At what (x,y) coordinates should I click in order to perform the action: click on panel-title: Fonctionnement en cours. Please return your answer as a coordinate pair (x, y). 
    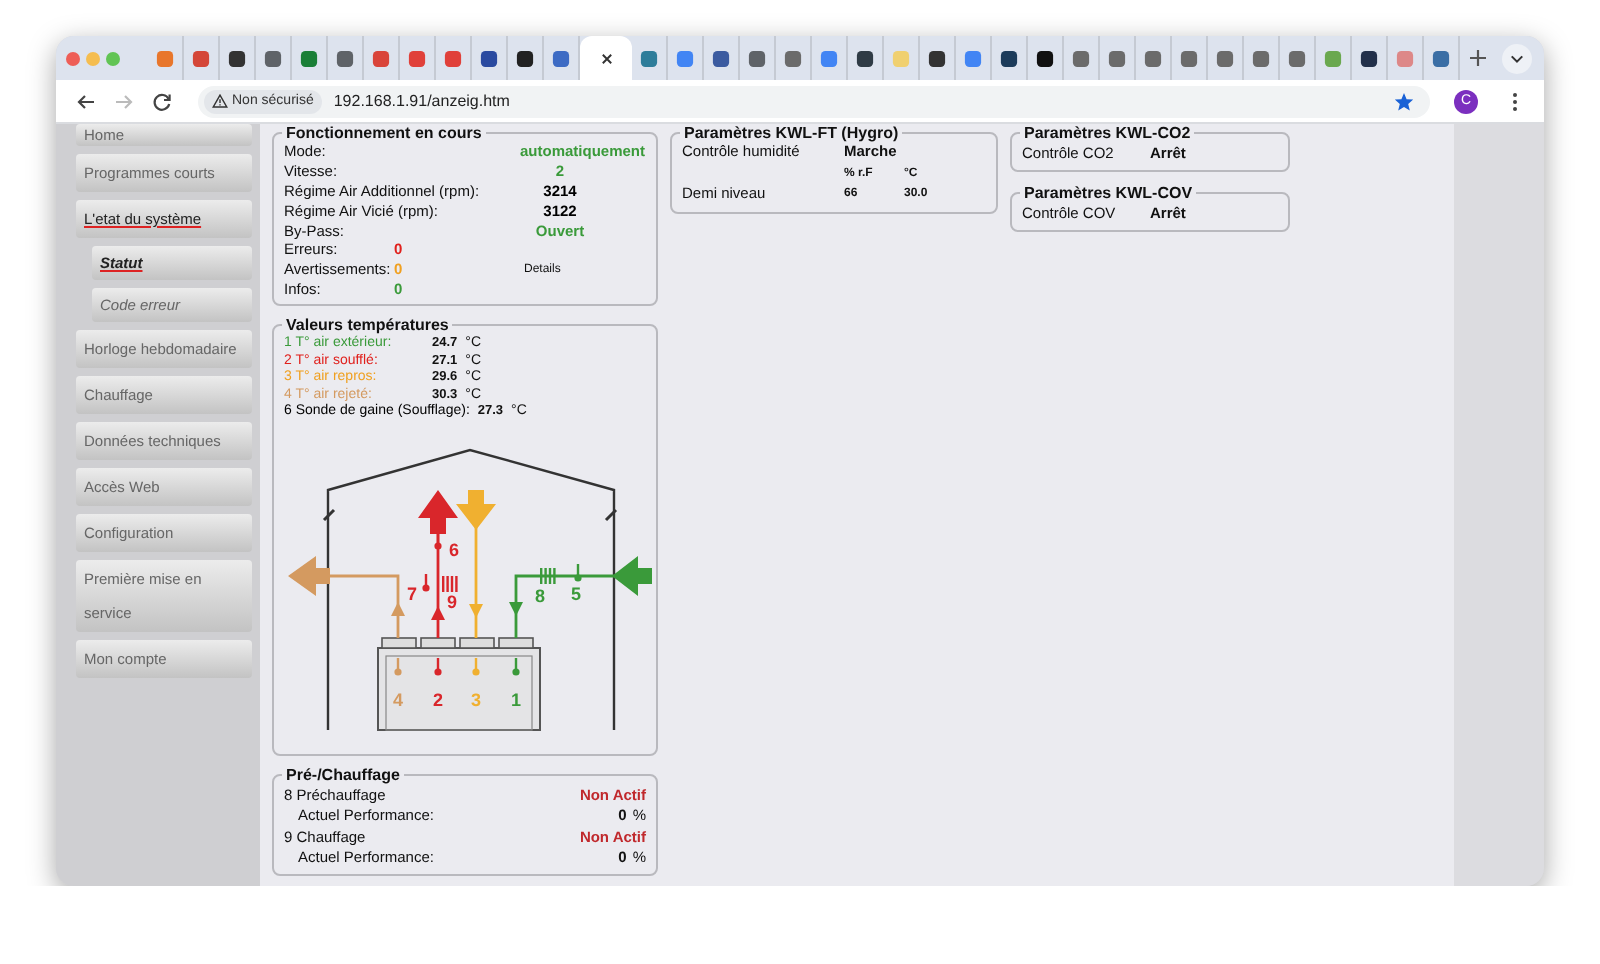
    Looking at the image, I should click on (384, 133).